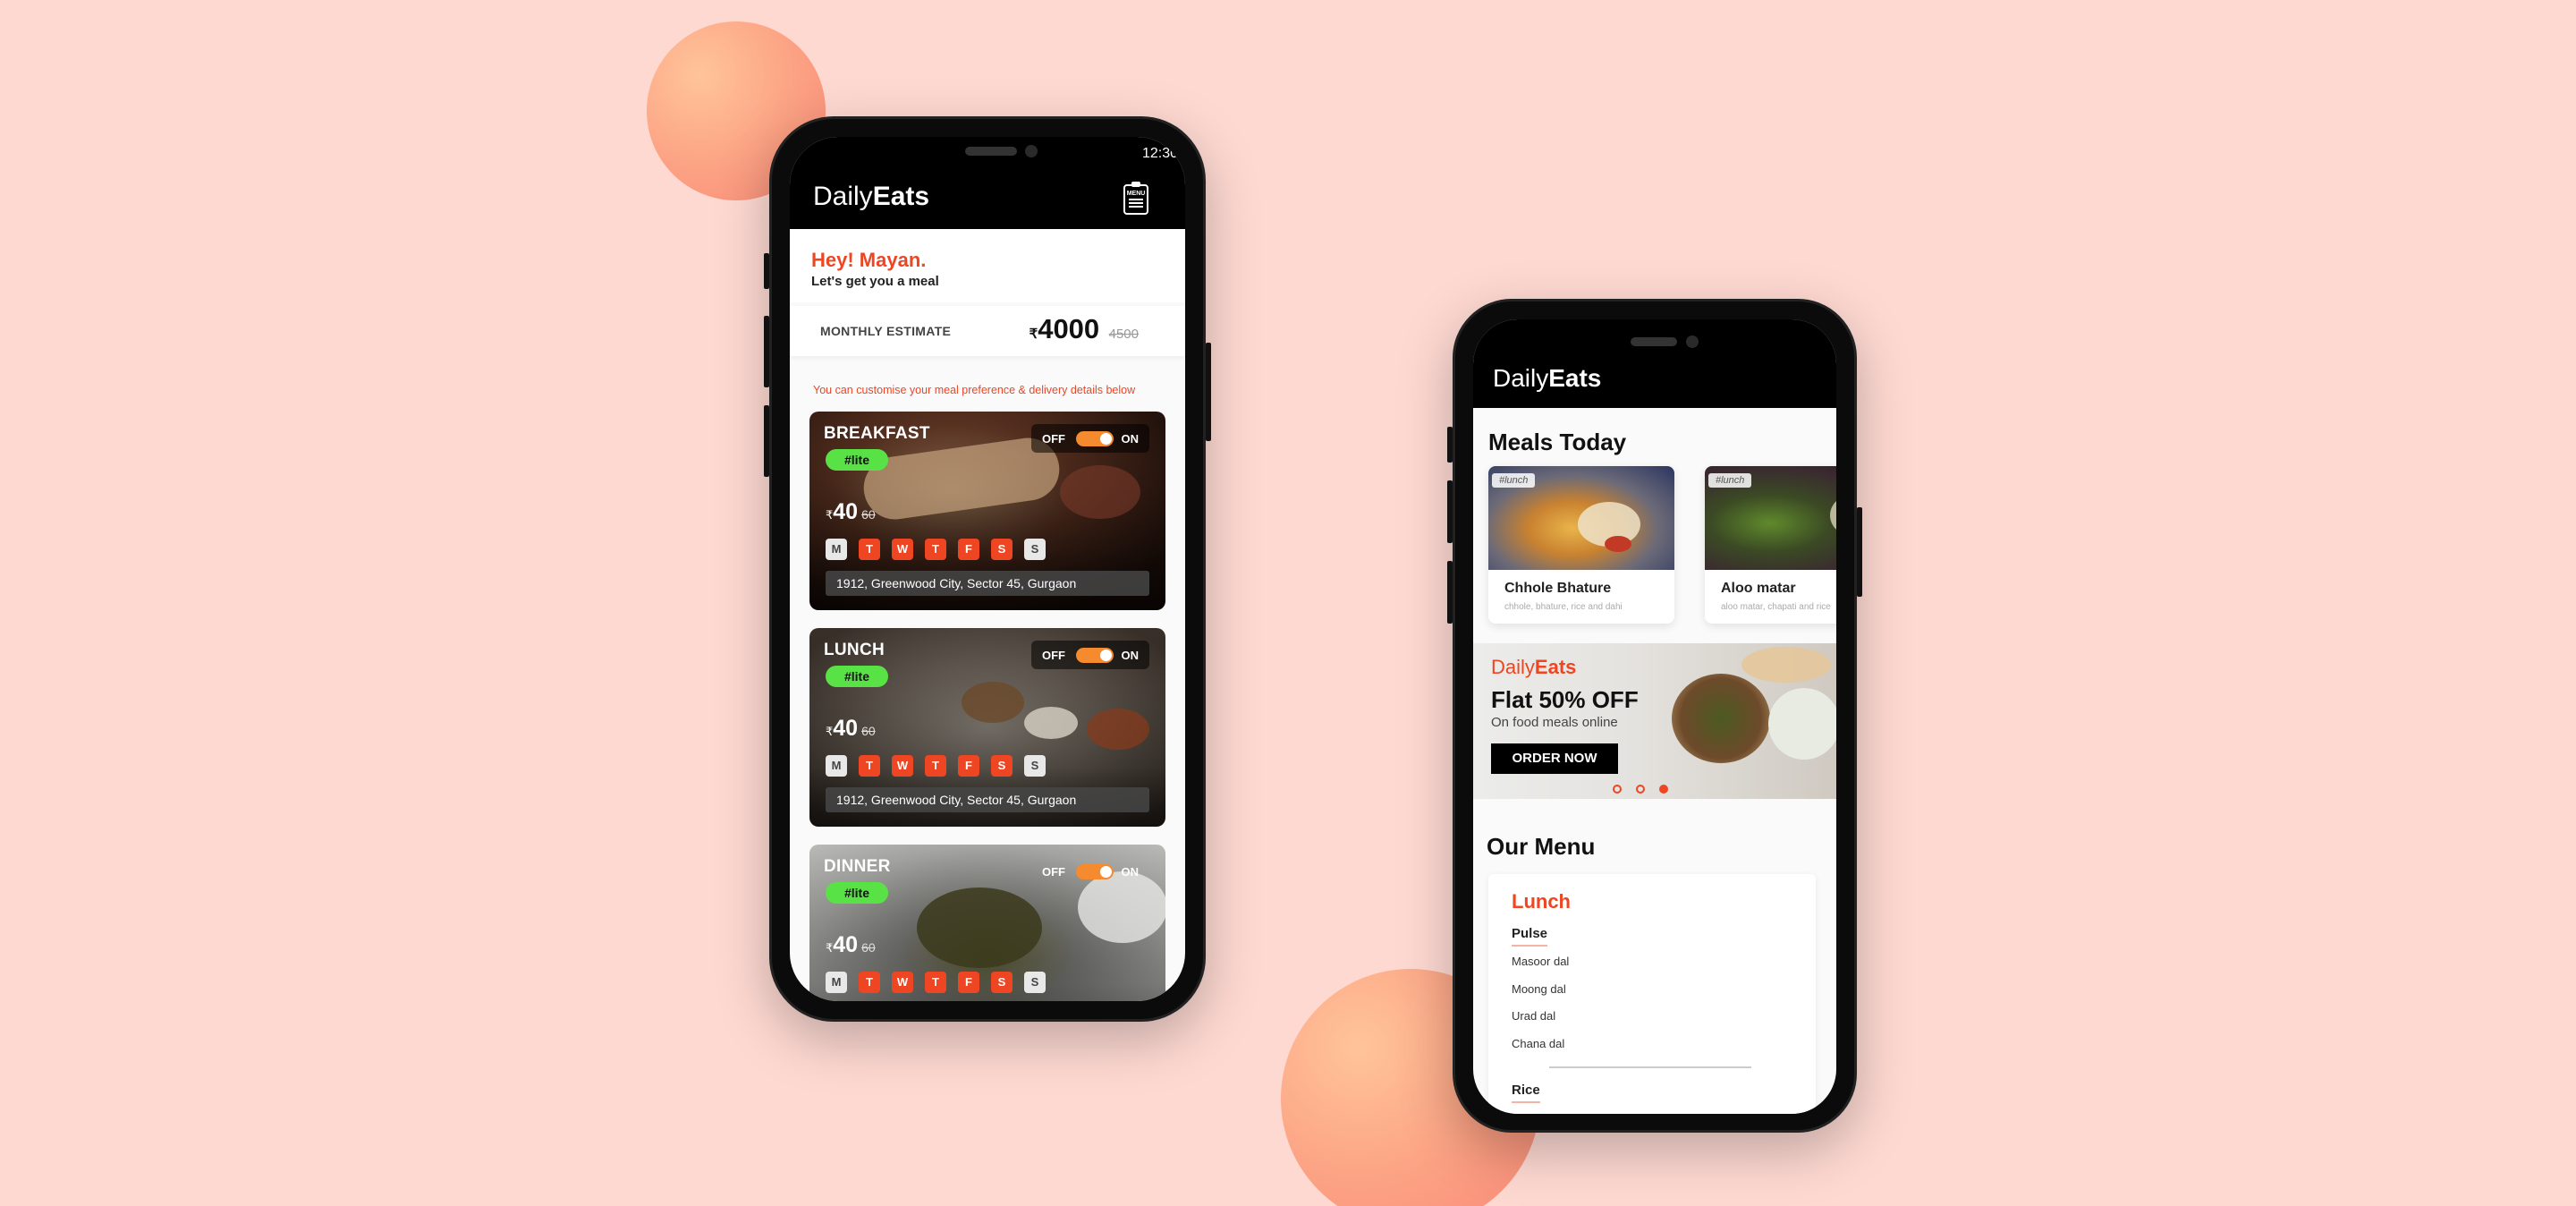 The image size is (2576, 1206). What do you see at coordinates (1565, 699) in the screenshot?
I see `banner-headline: Flat 50% OFF` at bounding box center [1565, 699].